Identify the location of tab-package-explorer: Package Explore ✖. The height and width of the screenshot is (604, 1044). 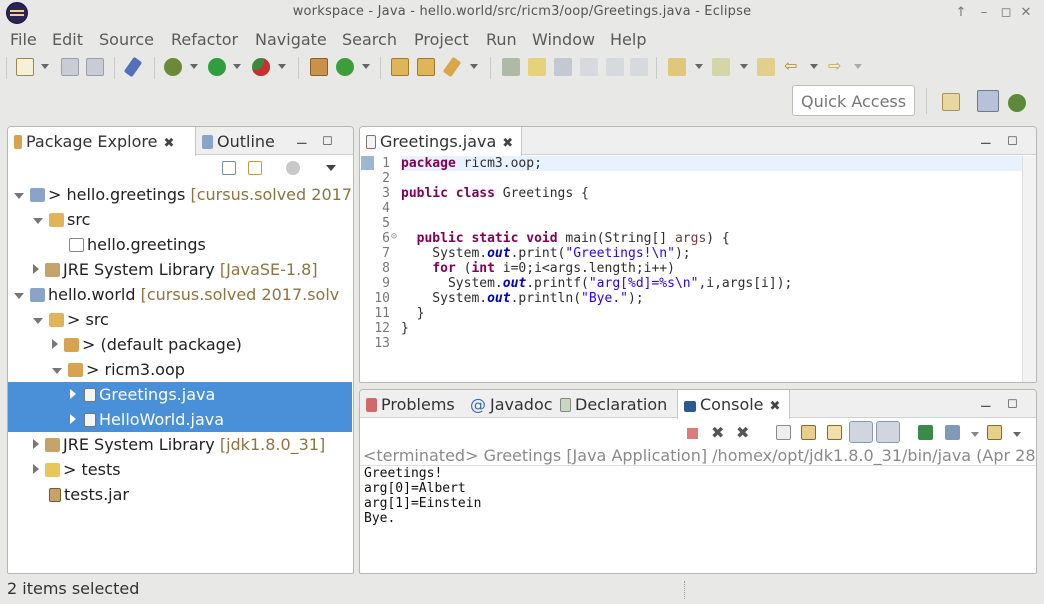
(102, 141).